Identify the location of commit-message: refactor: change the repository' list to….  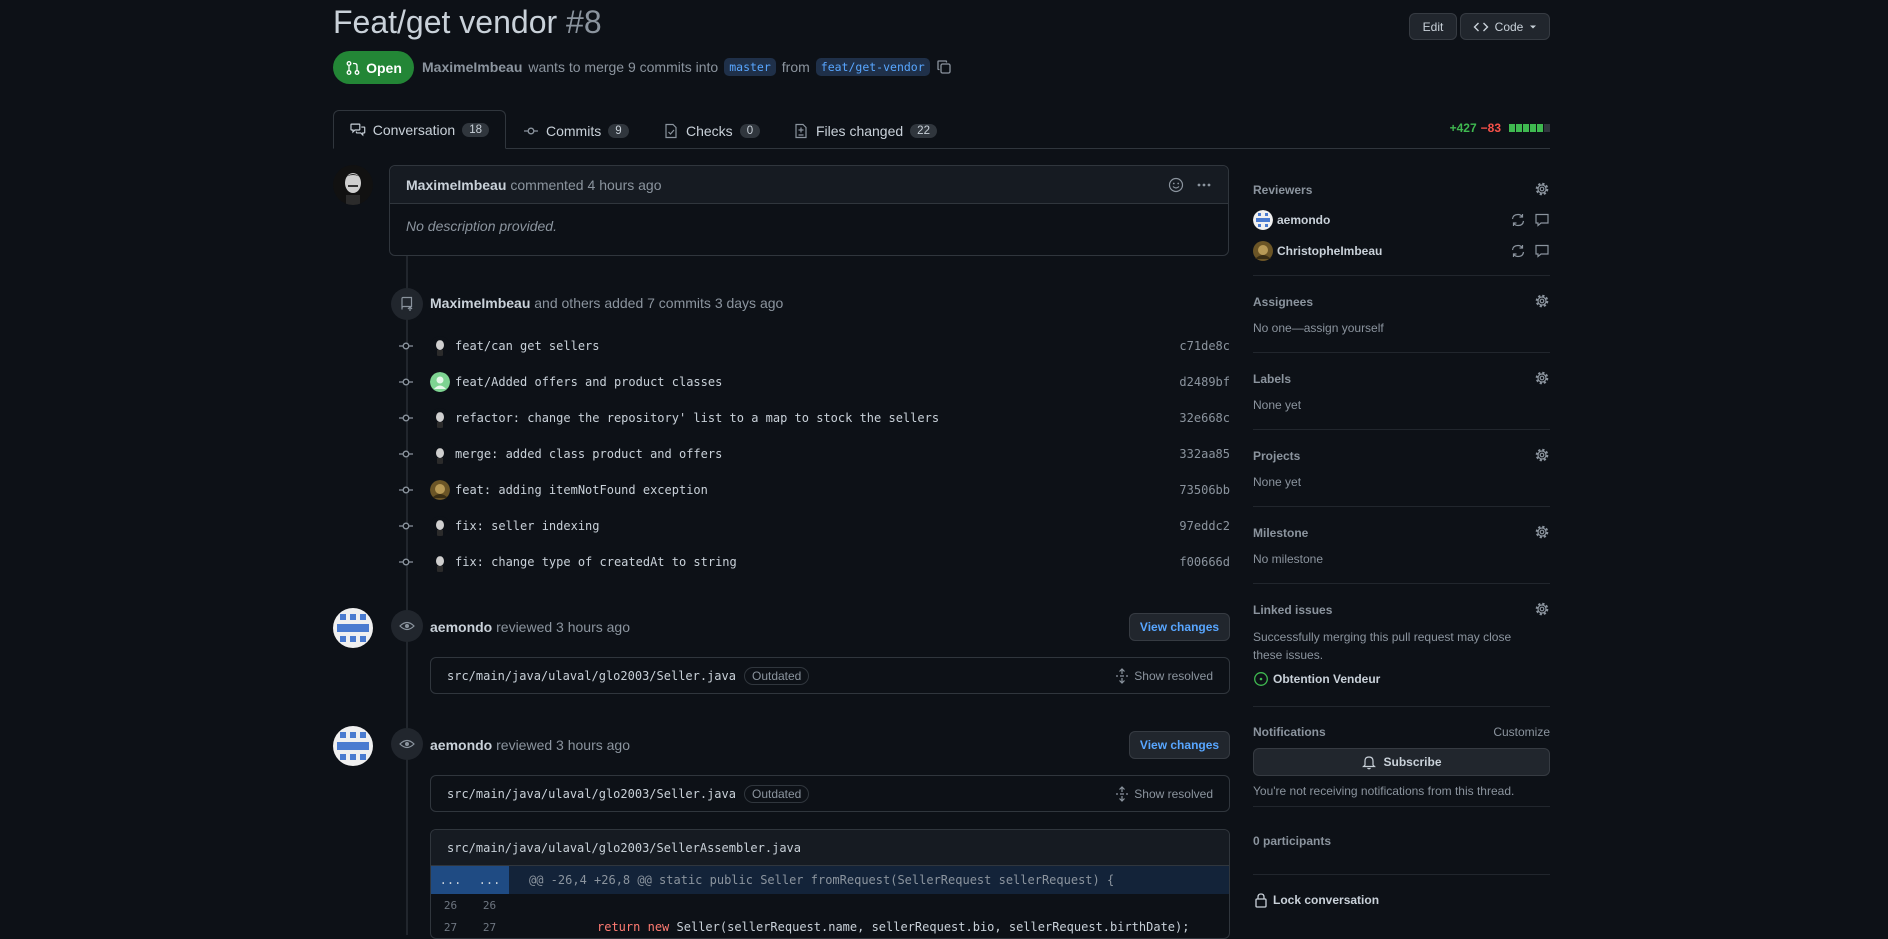
(697, 418).